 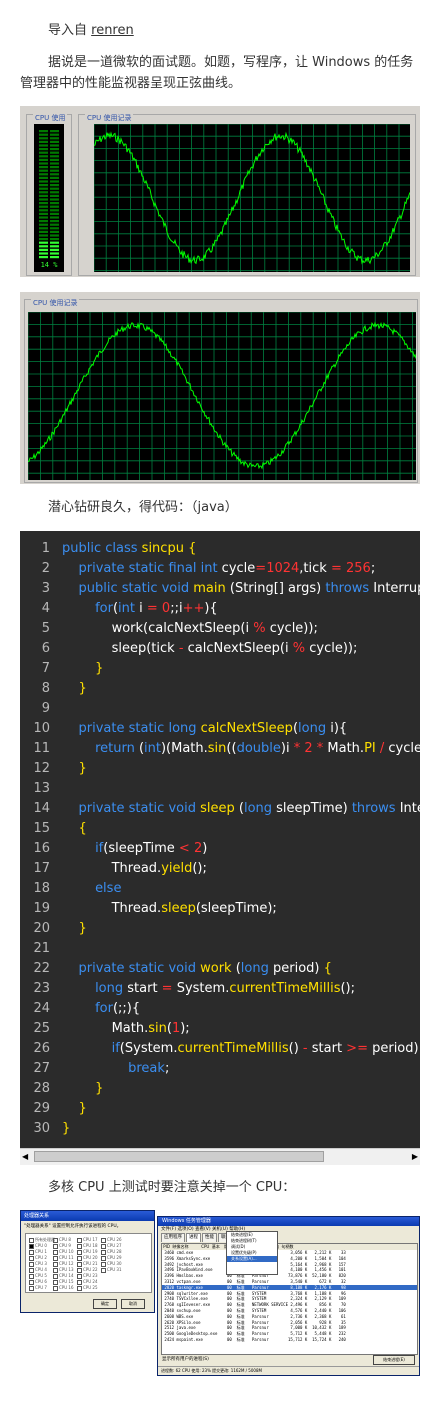 I want to click on show-all-users-checkbox: 显示所有用户的进程(S), so click(x=185, y=1359).